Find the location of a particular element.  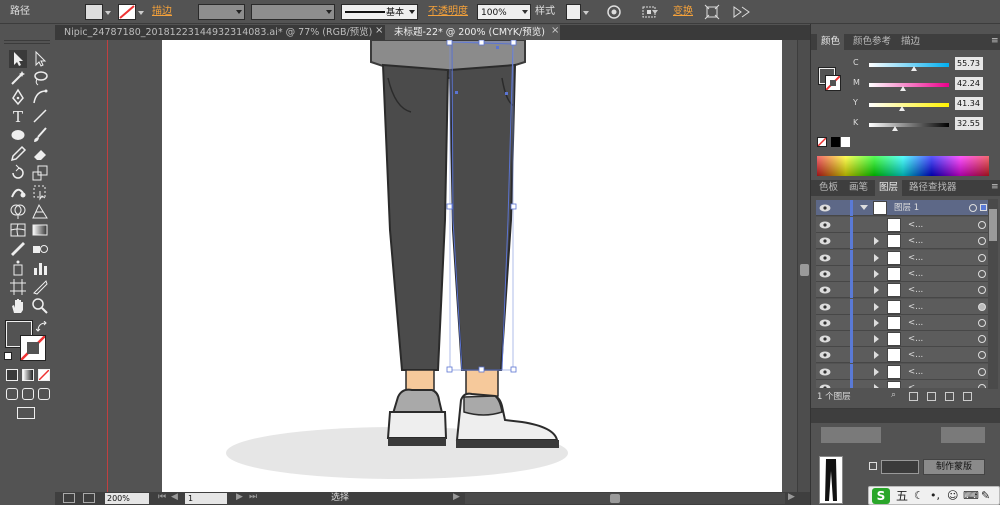

pencil-tool-icon is located at coordinates (18, 154).